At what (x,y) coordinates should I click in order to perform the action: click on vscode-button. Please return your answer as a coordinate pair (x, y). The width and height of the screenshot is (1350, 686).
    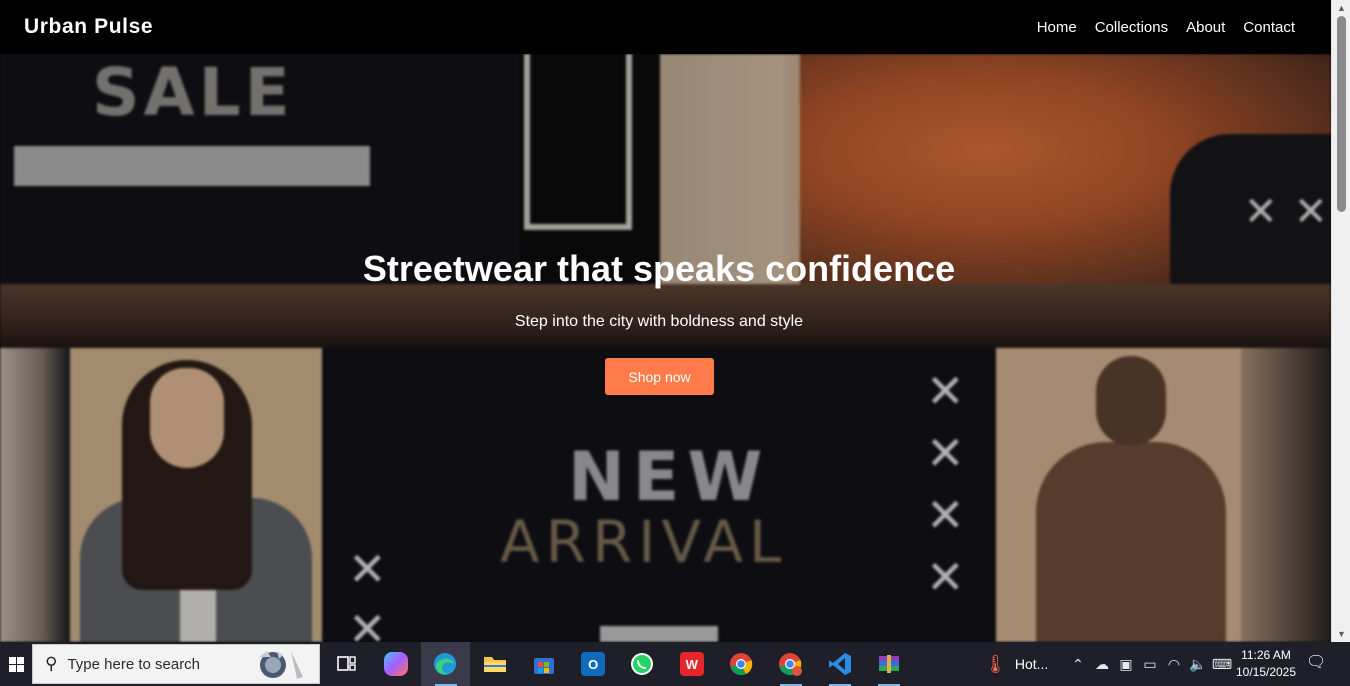
    Looking at the image, I should click on (839, 664).